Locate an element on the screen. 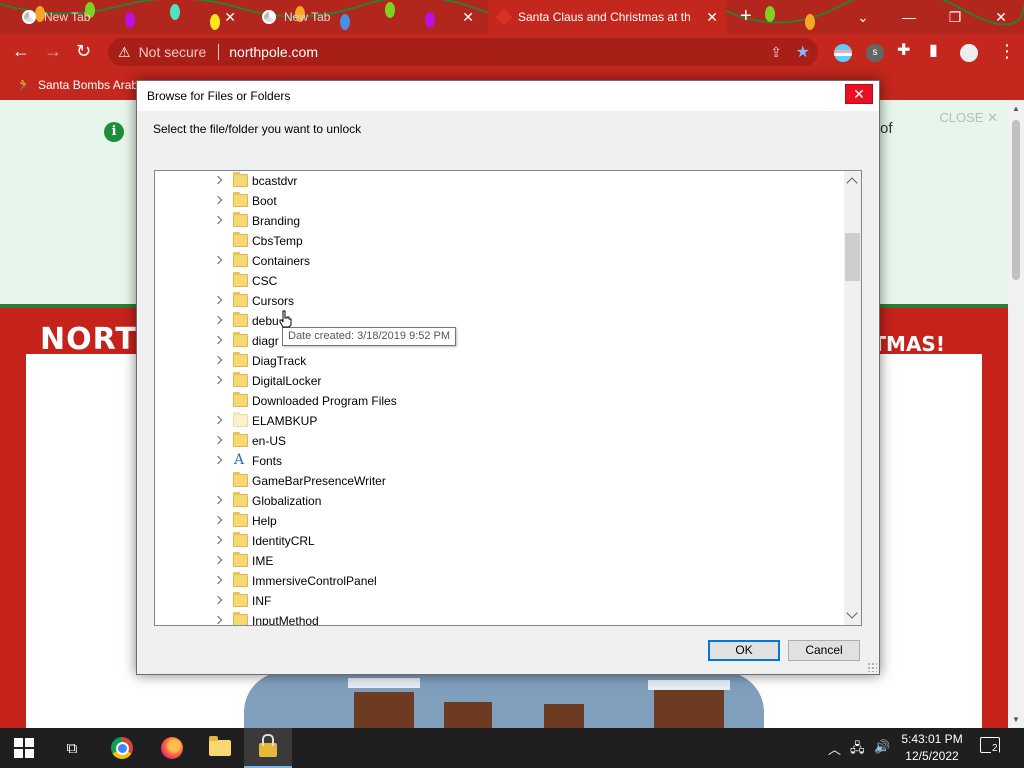 The image size is (1024, 768). tree-scrollbar is located at coordinates (852, 398).